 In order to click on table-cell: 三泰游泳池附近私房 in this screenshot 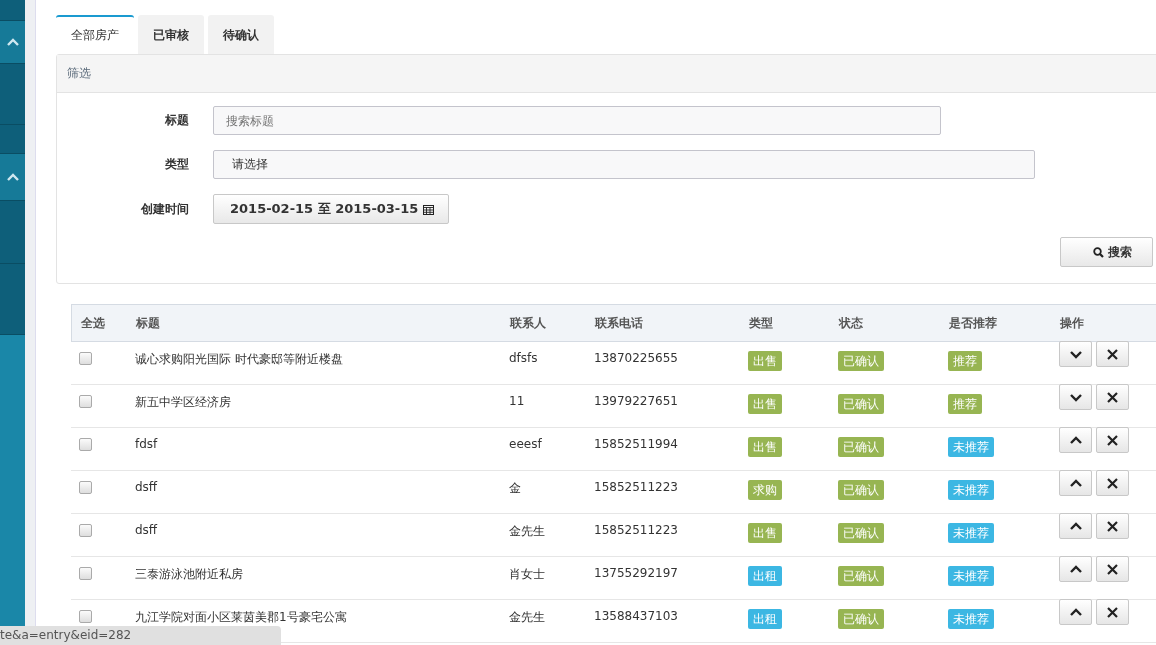, I will do `click(189, 574)`.